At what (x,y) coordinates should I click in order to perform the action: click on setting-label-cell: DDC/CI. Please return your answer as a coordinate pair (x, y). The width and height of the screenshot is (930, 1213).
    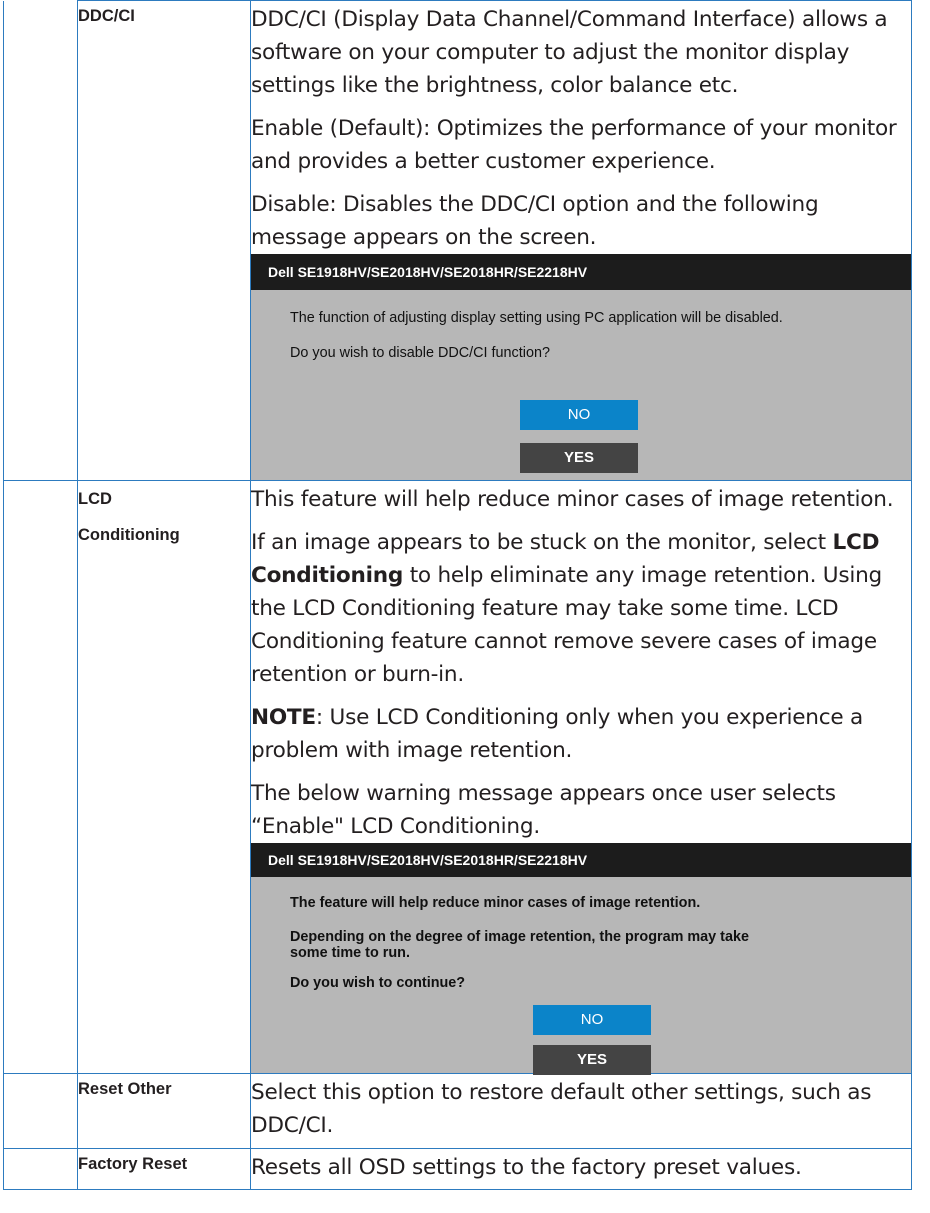
    Looking at the image, I should click on (164, 240).